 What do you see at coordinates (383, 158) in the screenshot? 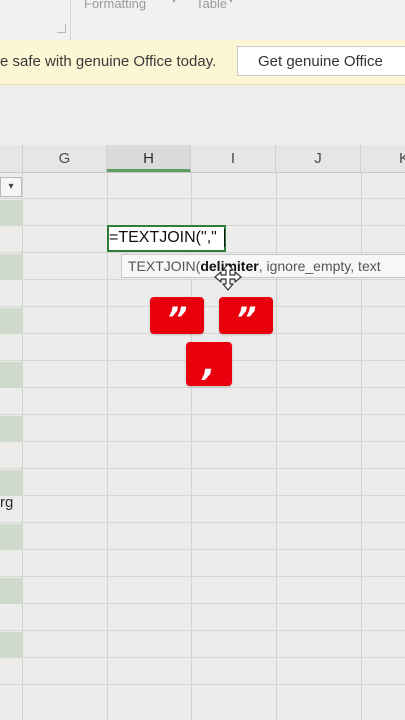
I see `column-header-k: K` at bounding box center [383, 158].